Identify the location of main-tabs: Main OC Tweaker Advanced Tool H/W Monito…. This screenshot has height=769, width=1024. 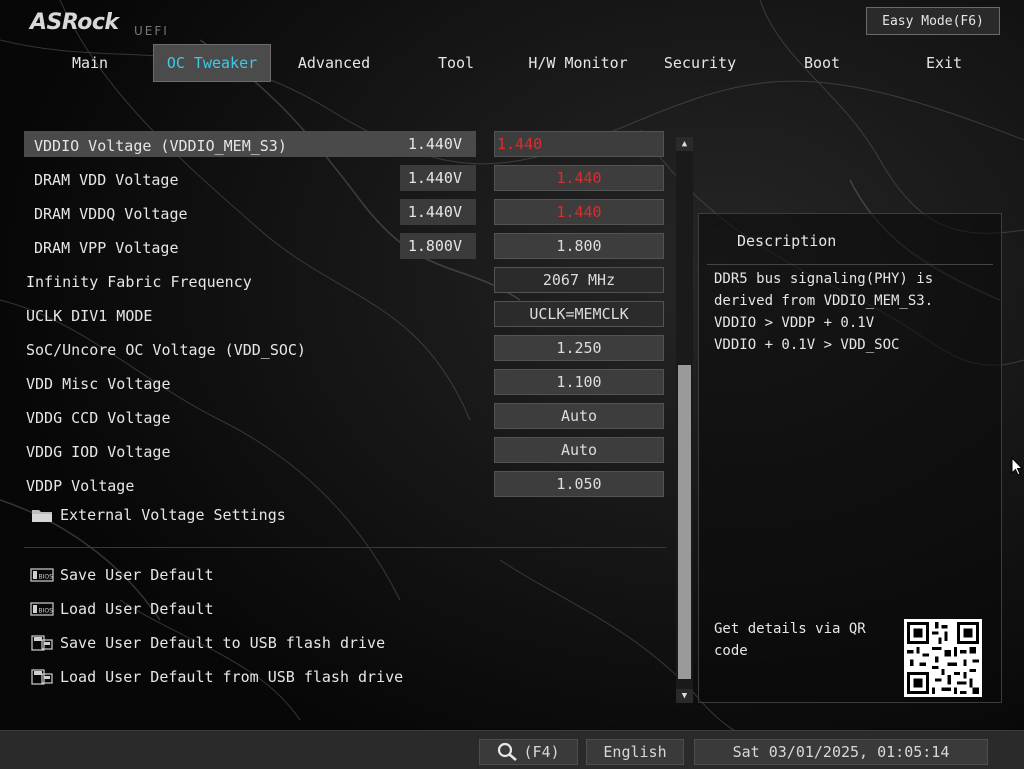
(510, 63).